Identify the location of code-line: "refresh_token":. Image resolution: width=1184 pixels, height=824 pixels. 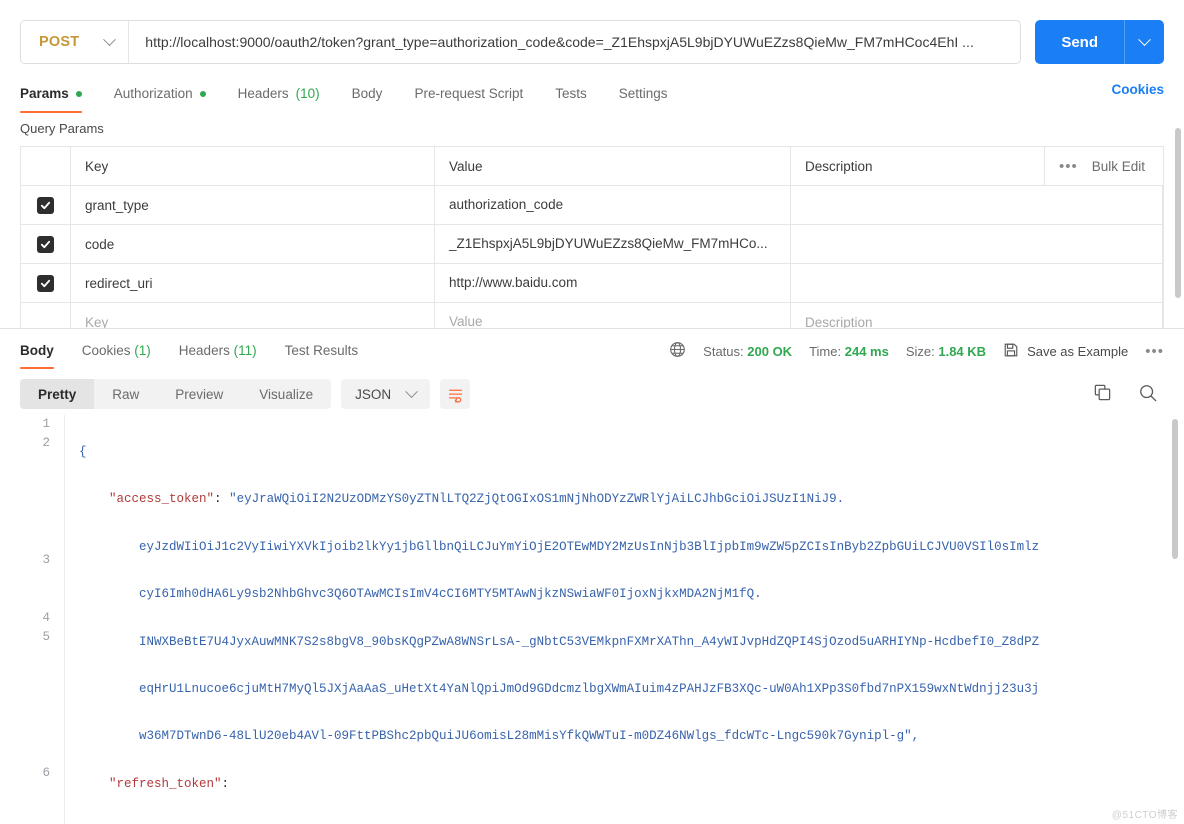
(169, 783).